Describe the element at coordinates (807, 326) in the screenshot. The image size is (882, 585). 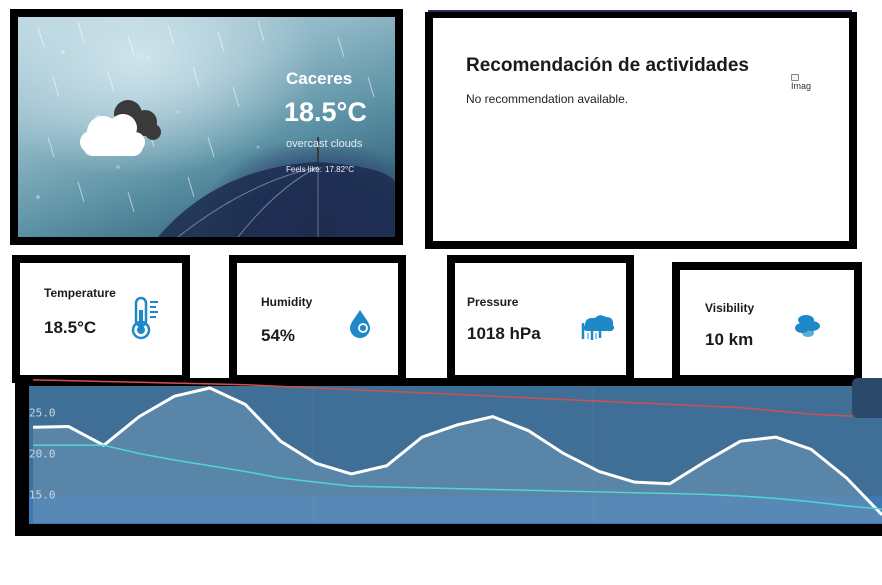
I see `fog-visibility-icon` at that location.